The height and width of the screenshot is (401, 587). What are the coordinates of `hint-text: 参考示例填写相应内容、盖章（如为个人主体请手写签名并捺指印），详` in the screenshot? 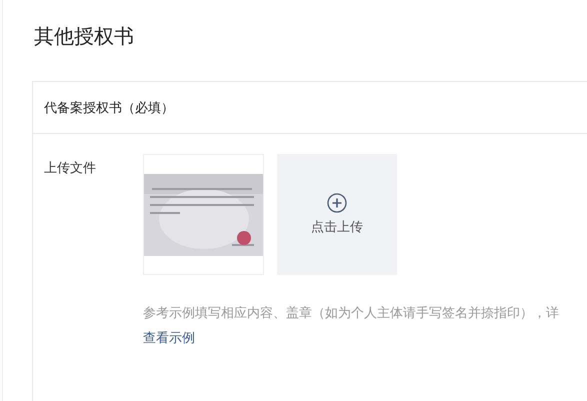 It's located at (351, 313).